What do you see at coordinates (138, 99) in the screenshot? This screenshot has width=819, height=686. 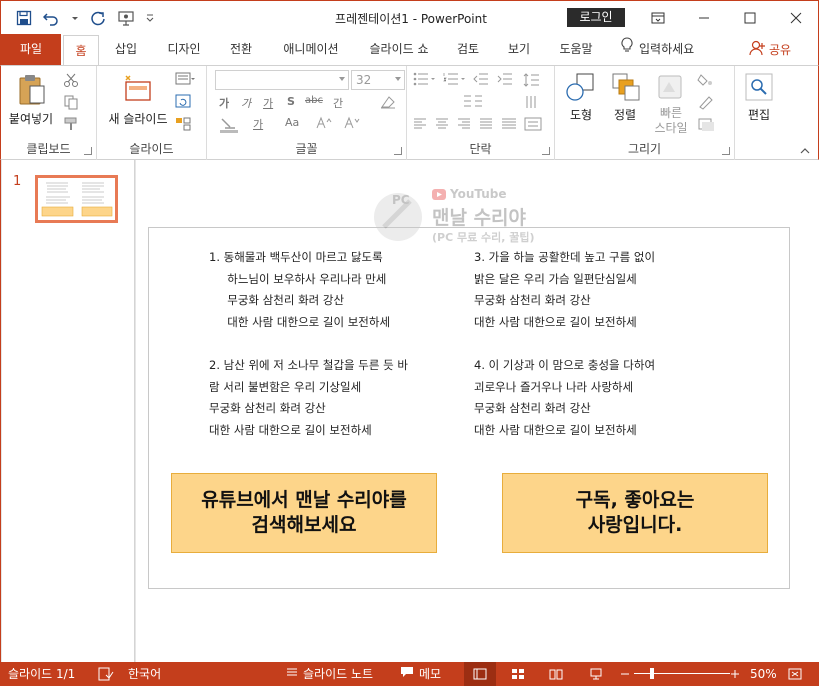 I see `new-slide-button: 새 슬라이드` at bounding box center [138, 99].